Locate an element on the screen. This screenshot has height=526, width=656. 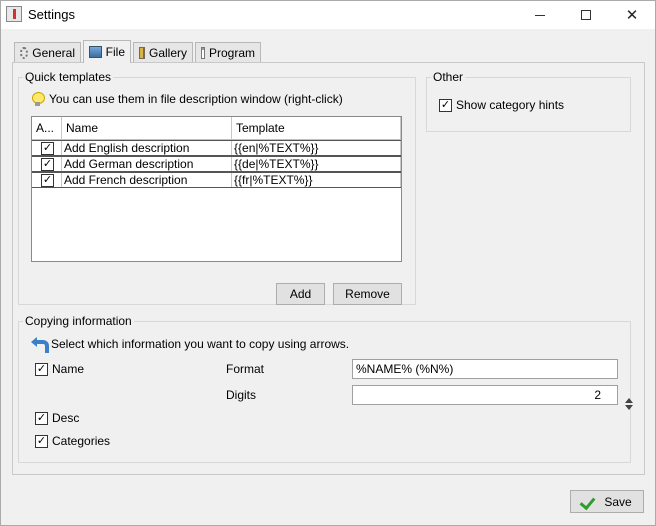
tab-program: Program is located at coordinates (228, 52).